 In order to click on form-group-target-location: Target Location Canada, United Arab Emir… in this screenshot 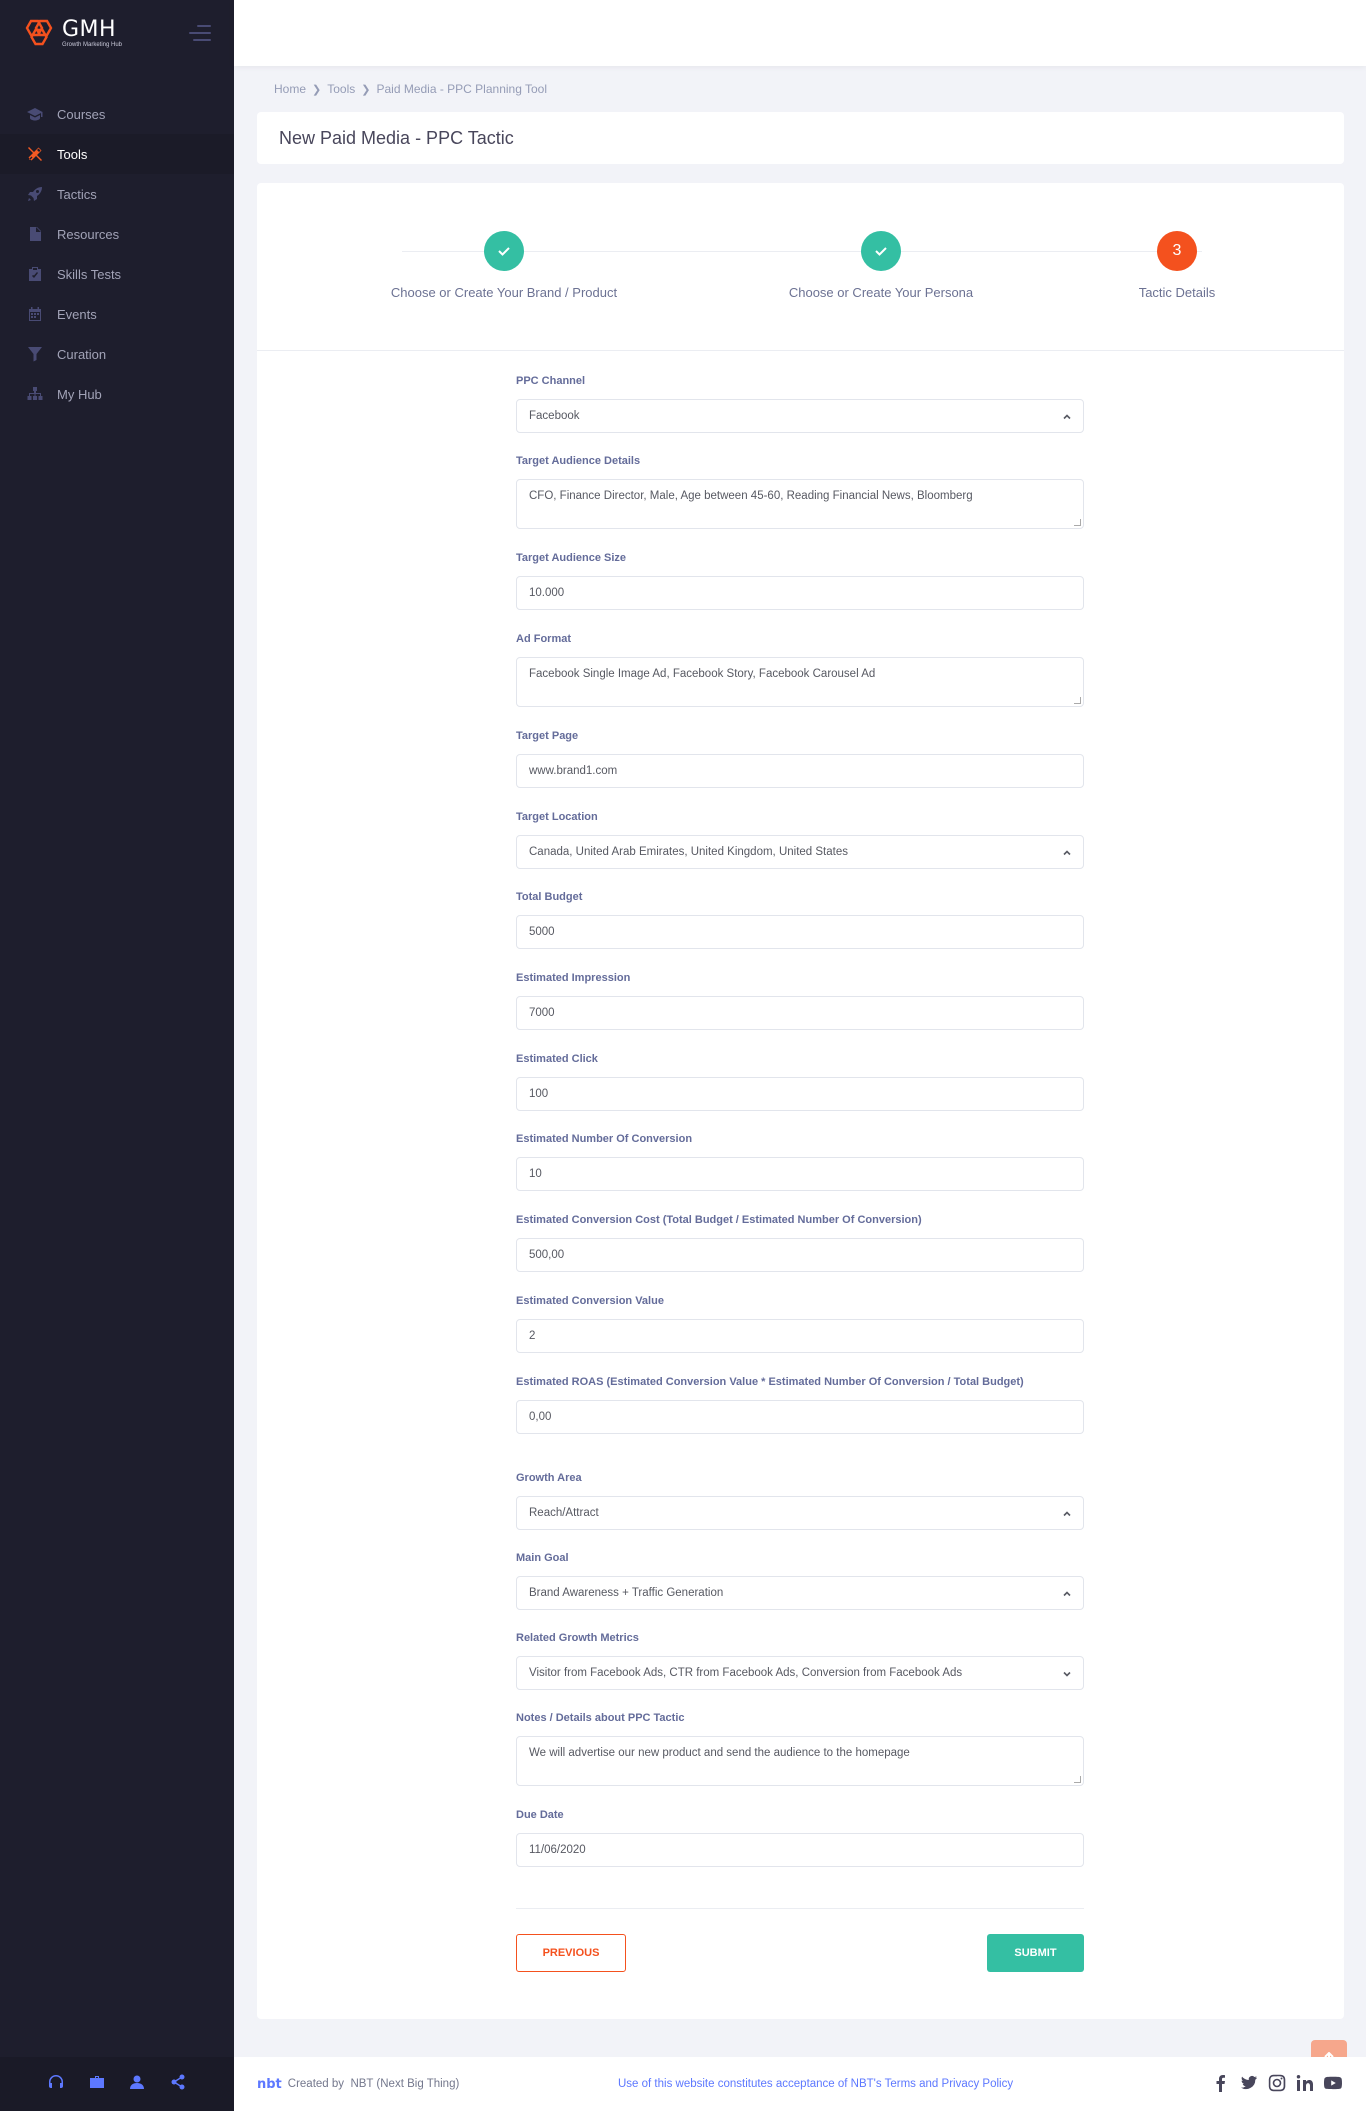, I will do `click(800, 839)`.